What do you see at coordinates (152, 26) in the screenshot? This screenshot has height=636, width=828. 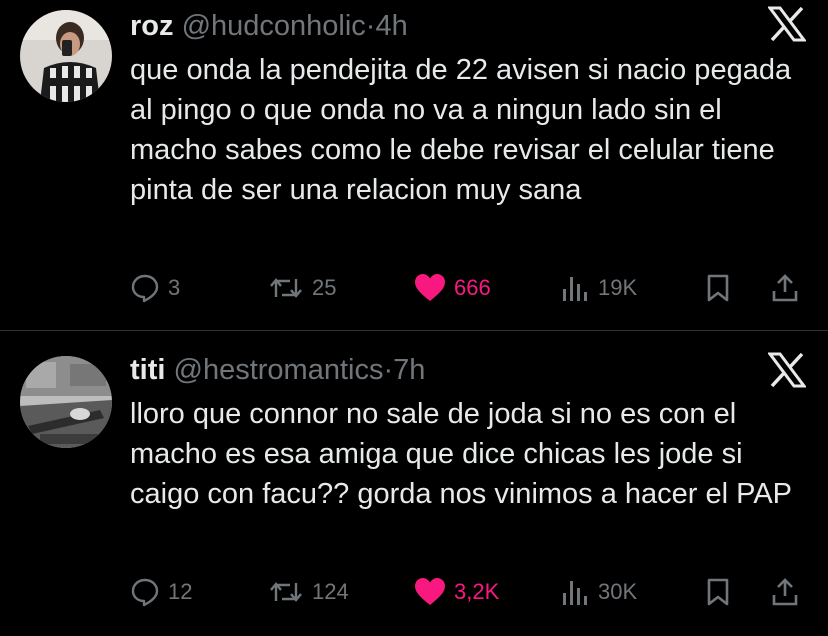 I see `display-name: roz` at bounding box center [152, 26].